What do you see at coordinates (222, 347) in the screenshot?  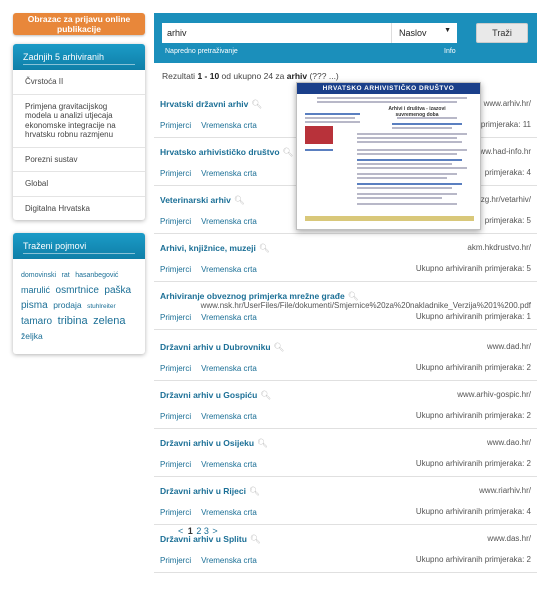 I see `result-title-link: Državni arhiv u Dubrovniku 🔍︎` at bounding box center [222, 347].